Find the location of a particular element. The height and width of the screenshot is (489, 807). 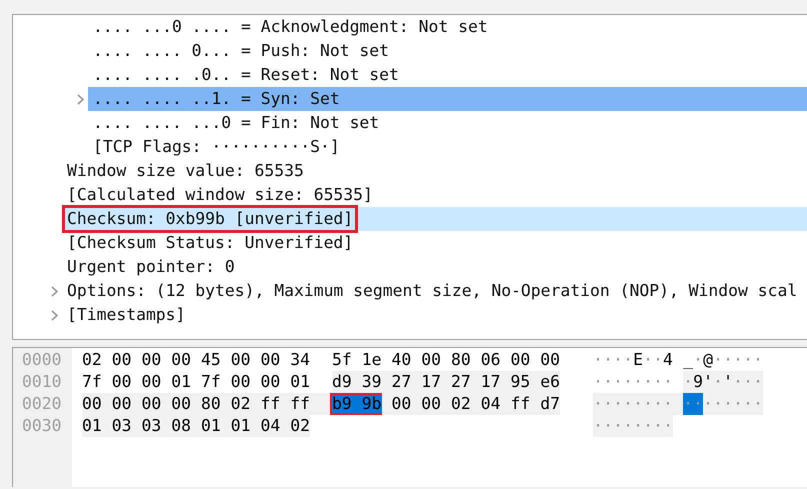

hex-byte: d7 is located at coordinates (550, 404).